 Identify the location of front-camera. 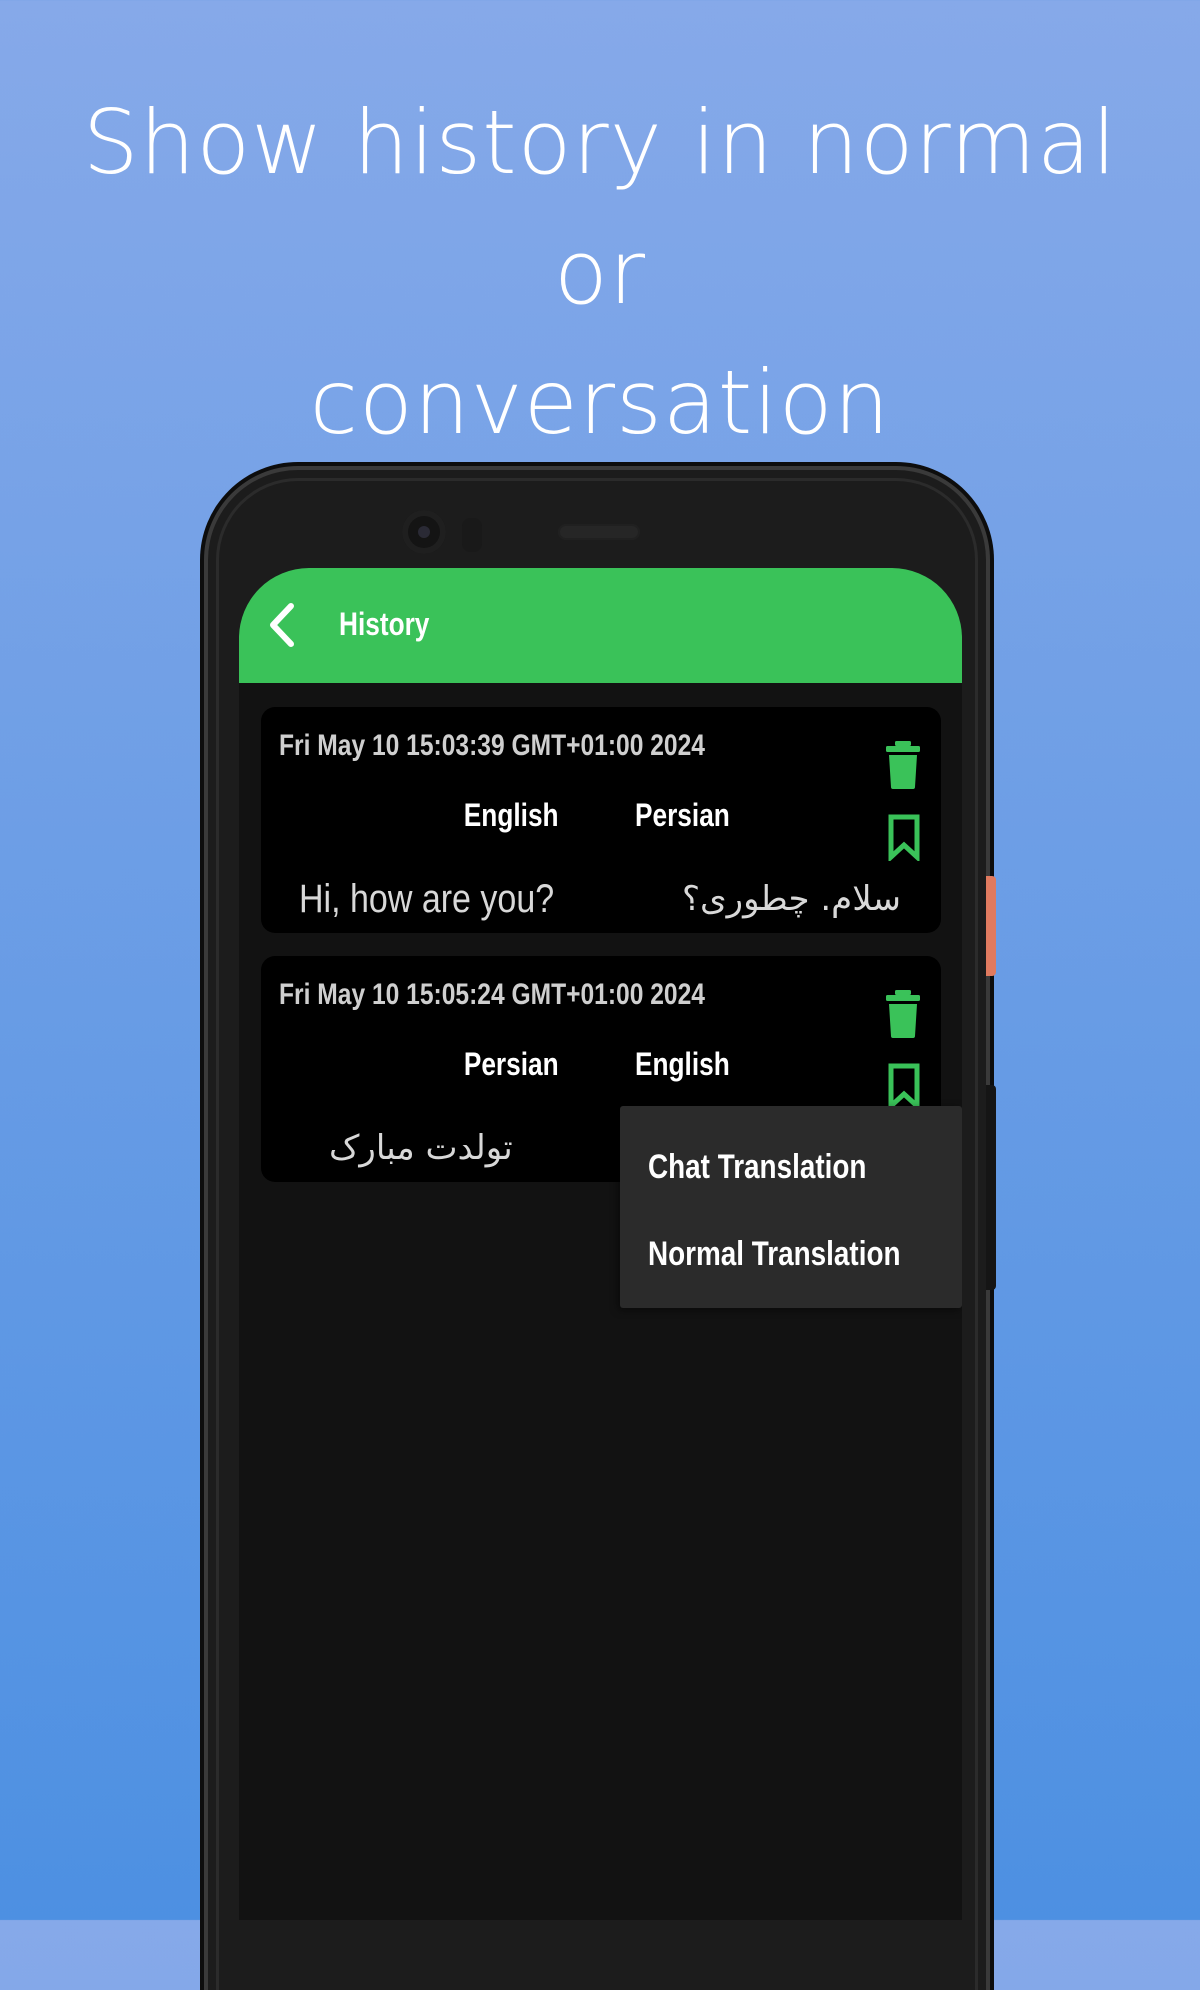
(424, 532).